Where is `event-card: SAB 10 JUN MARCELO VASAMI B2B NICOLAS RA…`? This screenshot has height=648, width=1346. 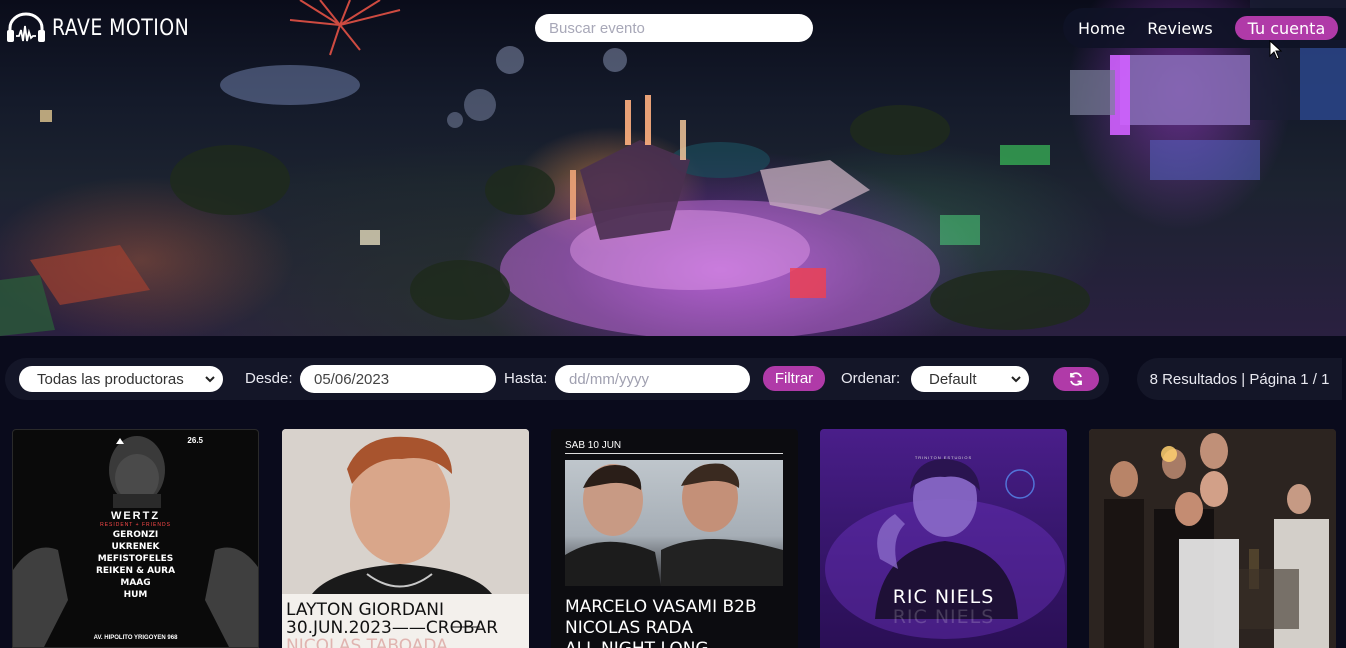 event-card: SAB 10 JUN MARCELO VASAMI B2B NICOLAS RA… is located at coordinates (674, 538).